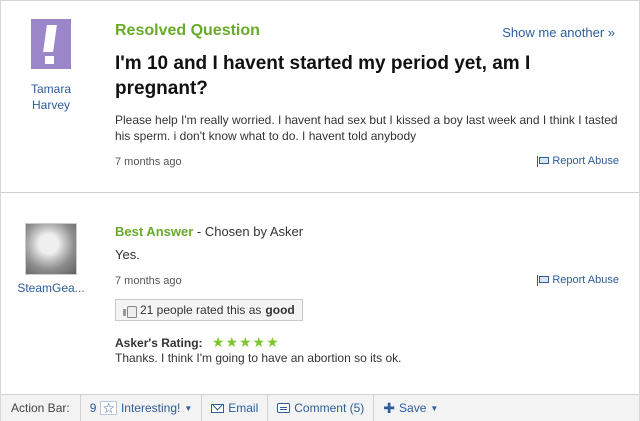  What do you see at coordinates (389, 408) in the screenshot?
I see `plus-icon: ✚` at bounding box center [389, 408].